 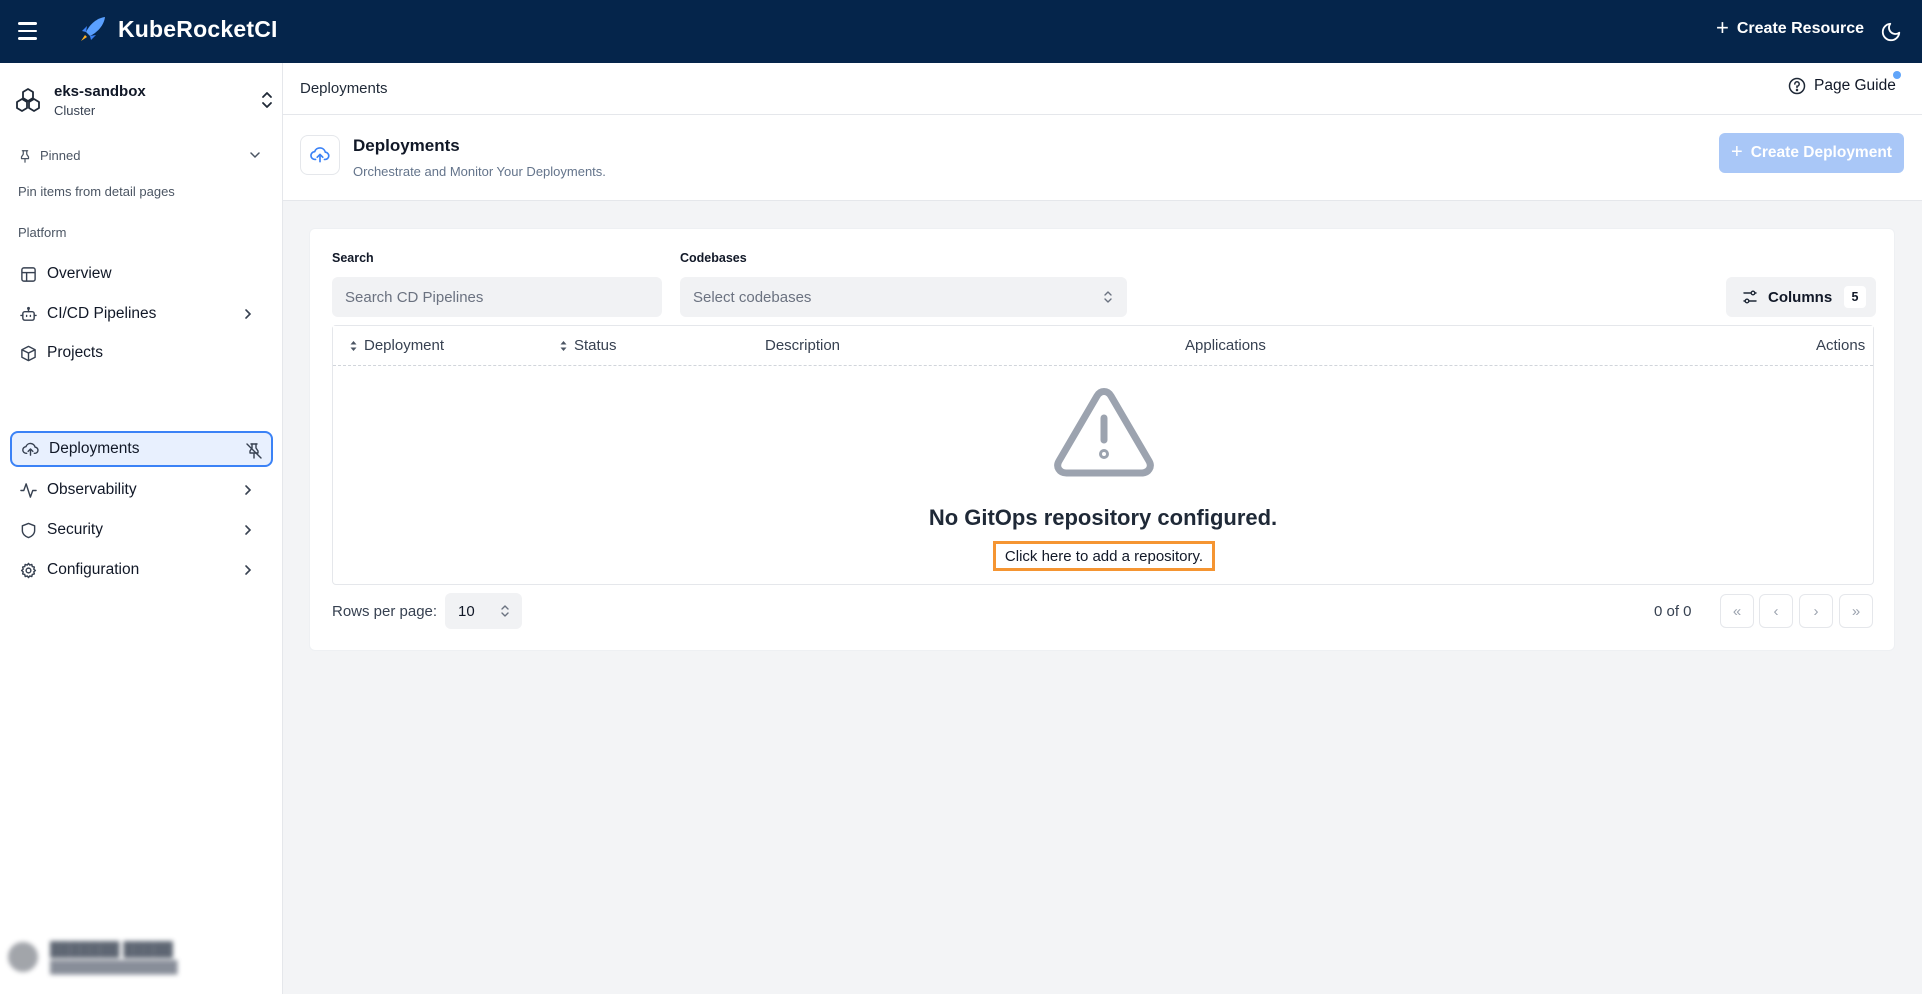 I want to click on page-guide-label: Page Guide, so click(x=1855, y=85).